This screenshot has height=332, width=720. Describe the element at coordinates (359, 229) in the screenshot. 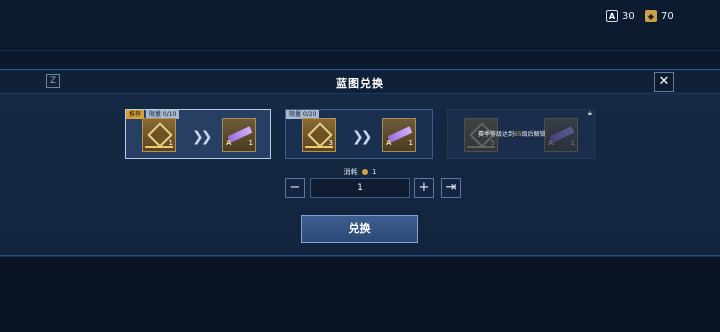

I see `redeem-button: 兑换` at that location.